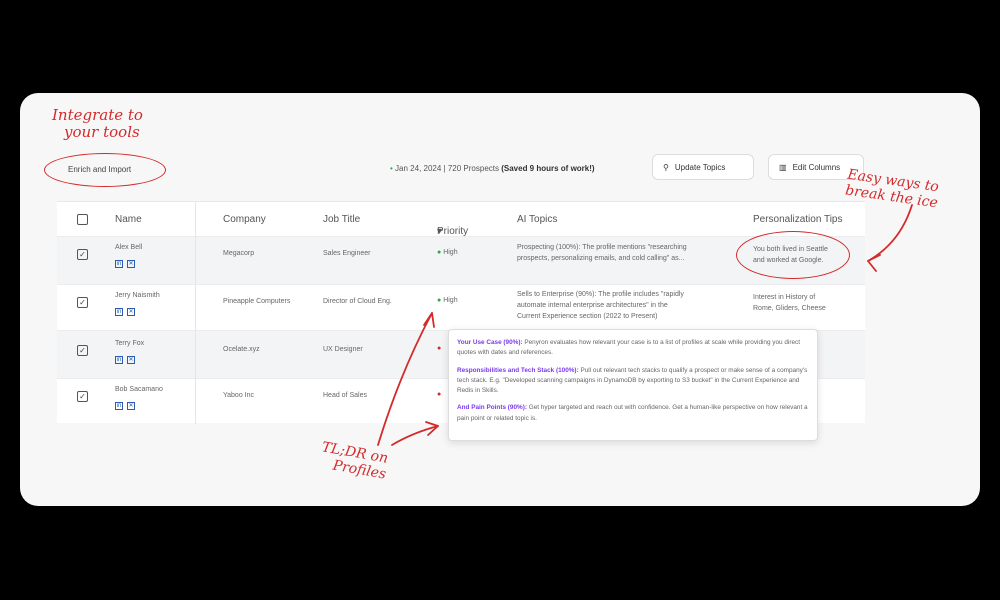  I want to click on arrow-to-priority, so click(405, 379).